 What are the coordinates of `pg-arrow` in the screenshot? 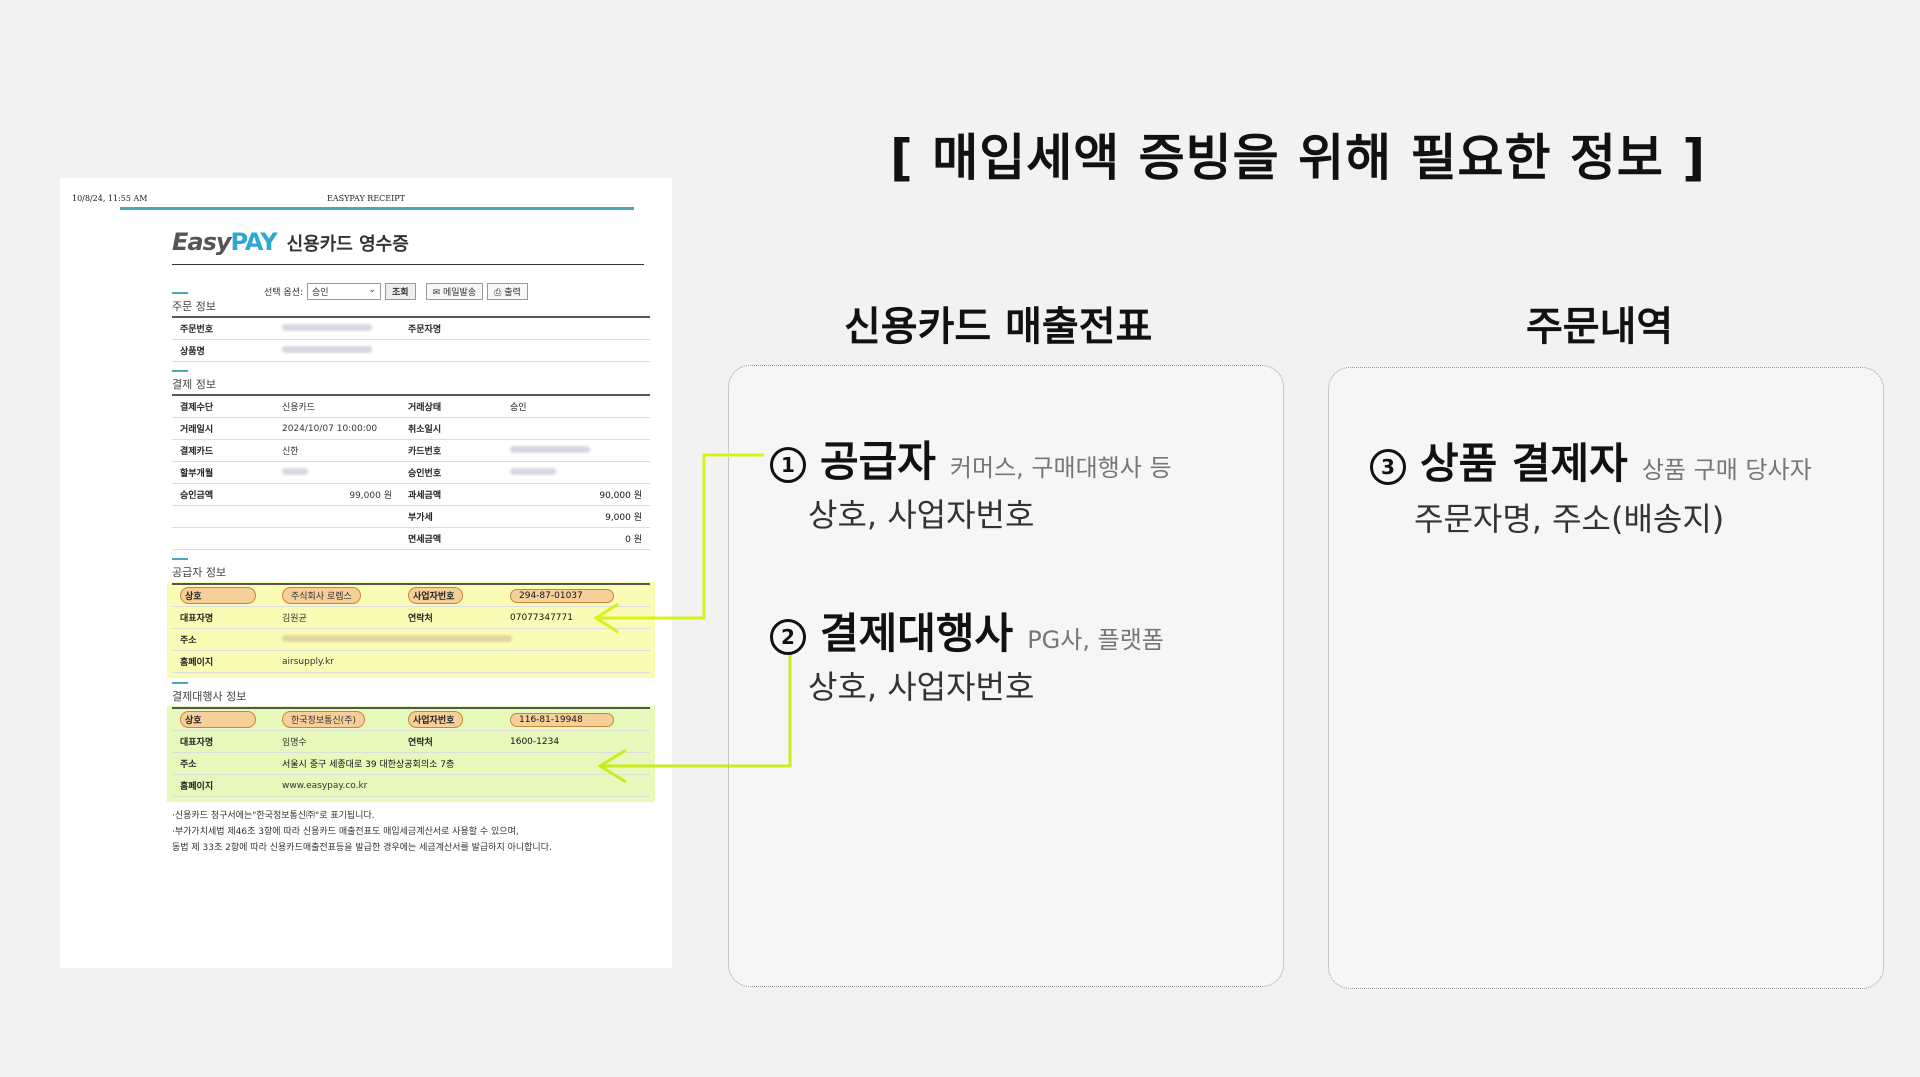 It's located at (696, 711).